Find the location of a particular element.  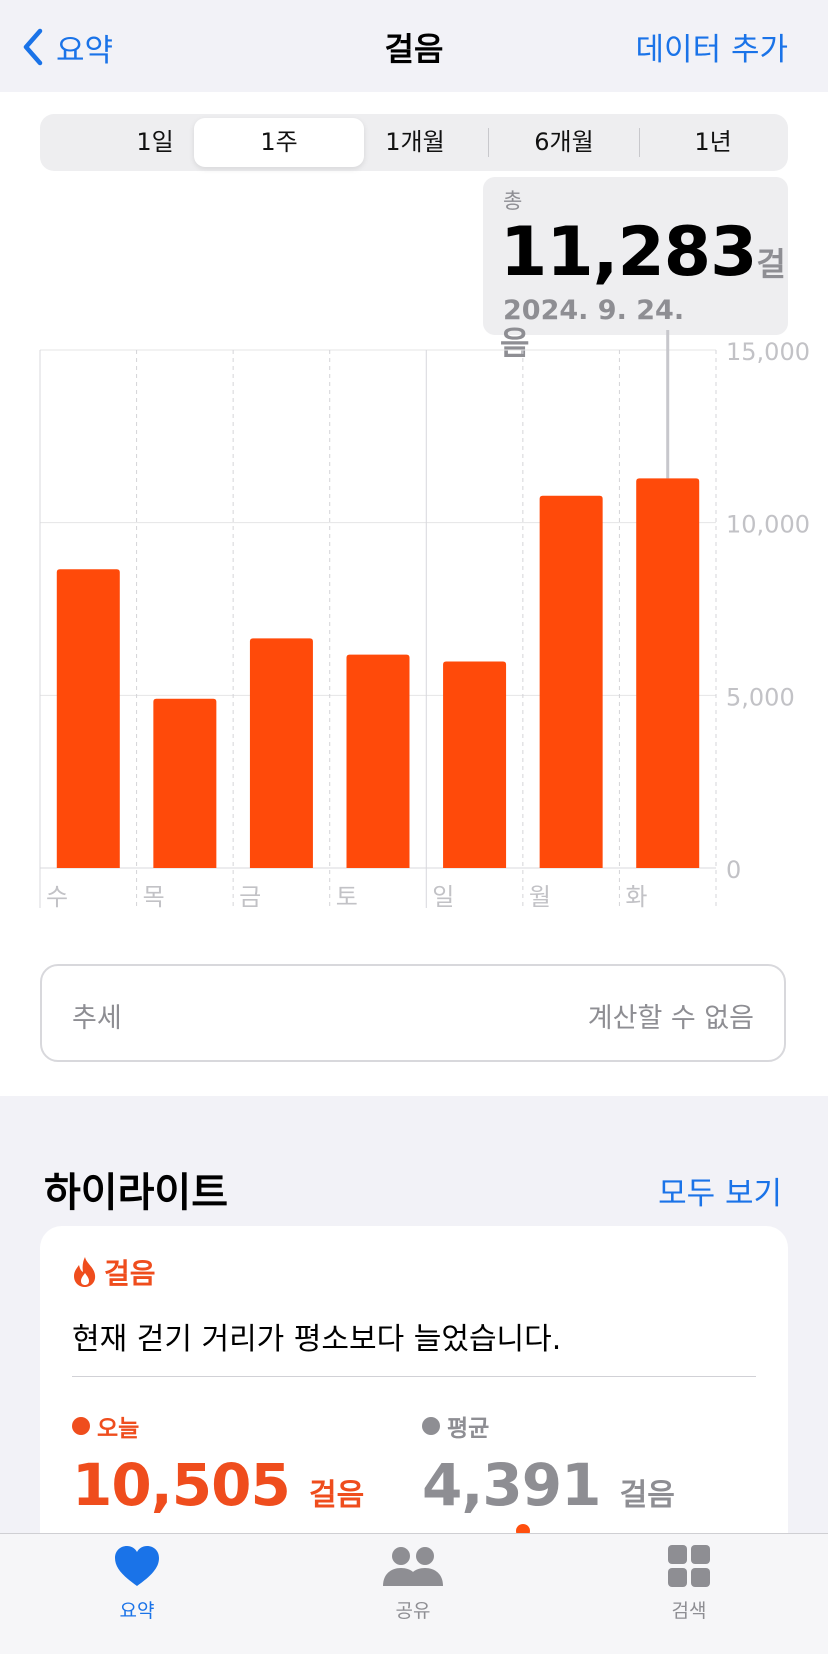

tab-browse: 검색 is located at coordinates (689, 1583).